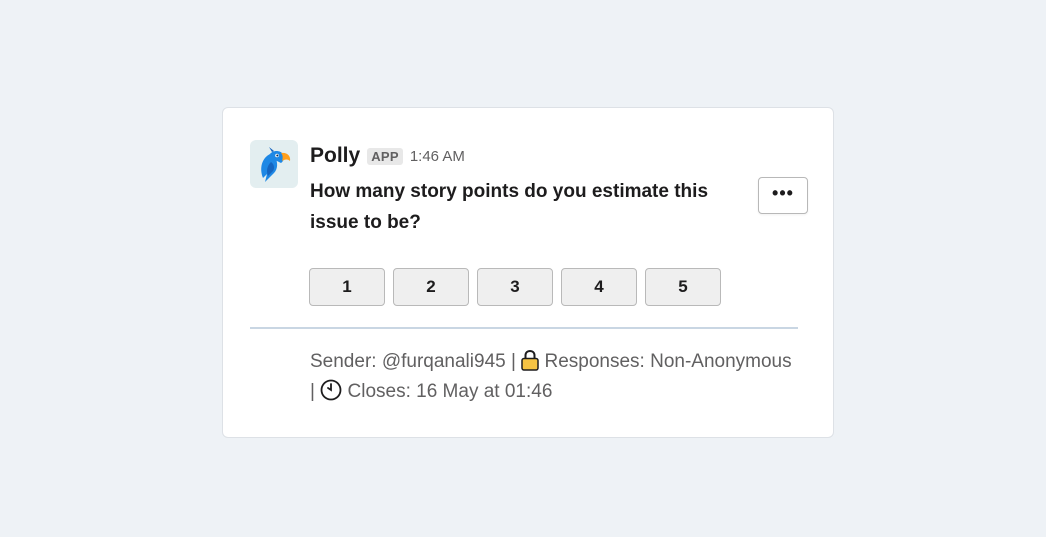  I want to click on option-button-4: 4, so click(599, 287).